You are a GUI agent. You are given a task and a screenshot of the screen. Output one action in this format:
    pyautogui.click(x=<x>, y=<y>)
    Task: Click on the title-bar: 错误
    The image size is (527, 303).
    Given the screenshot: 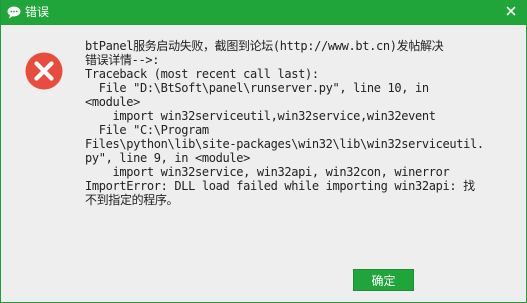 What is the action you would take?
    pyautogui.click(x=264, y=12)
    